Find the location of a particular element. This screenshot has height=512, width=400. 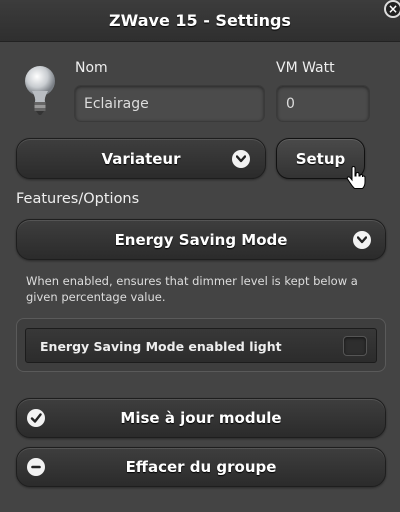

vm-watt-label: VM Watt is located at coordinates (305, 68).